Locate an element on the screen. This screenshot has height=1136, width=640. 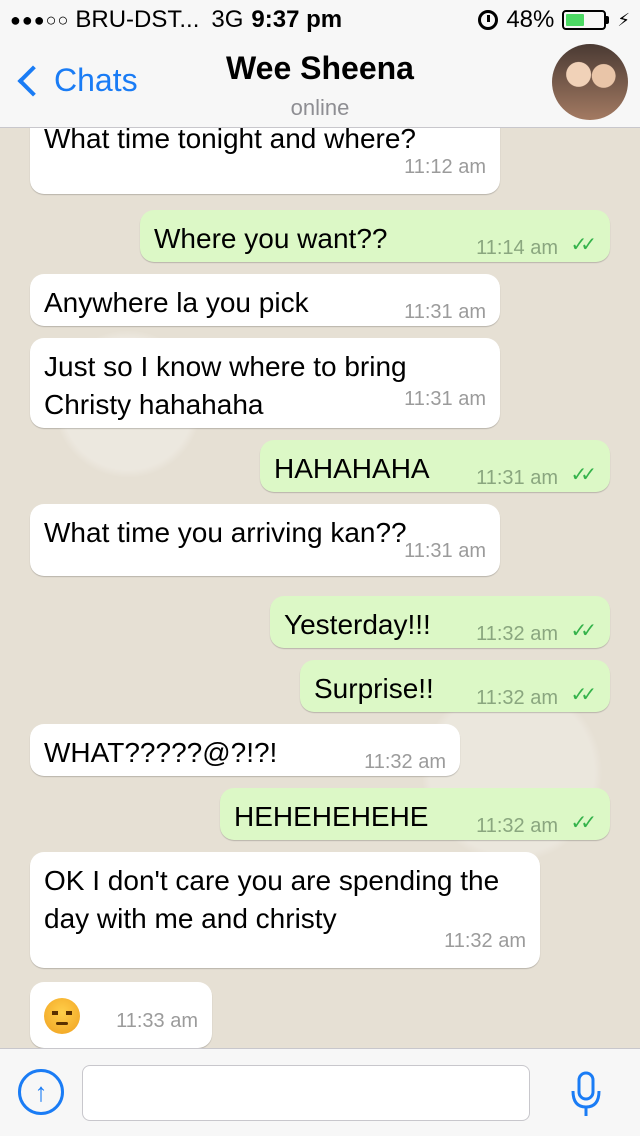
alarm-icon is located at coordinates (488, 20).